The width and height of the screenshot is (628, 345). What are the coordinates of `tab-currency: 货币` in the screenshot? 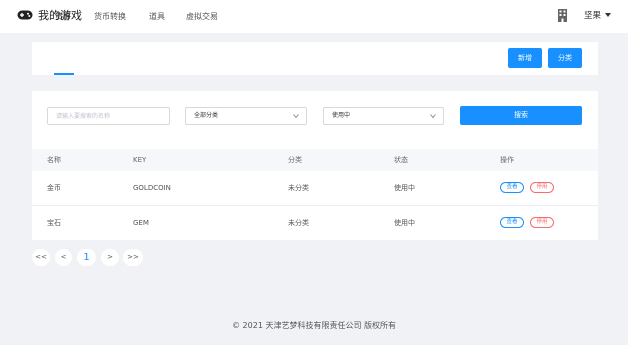 It's located at (63, 16).